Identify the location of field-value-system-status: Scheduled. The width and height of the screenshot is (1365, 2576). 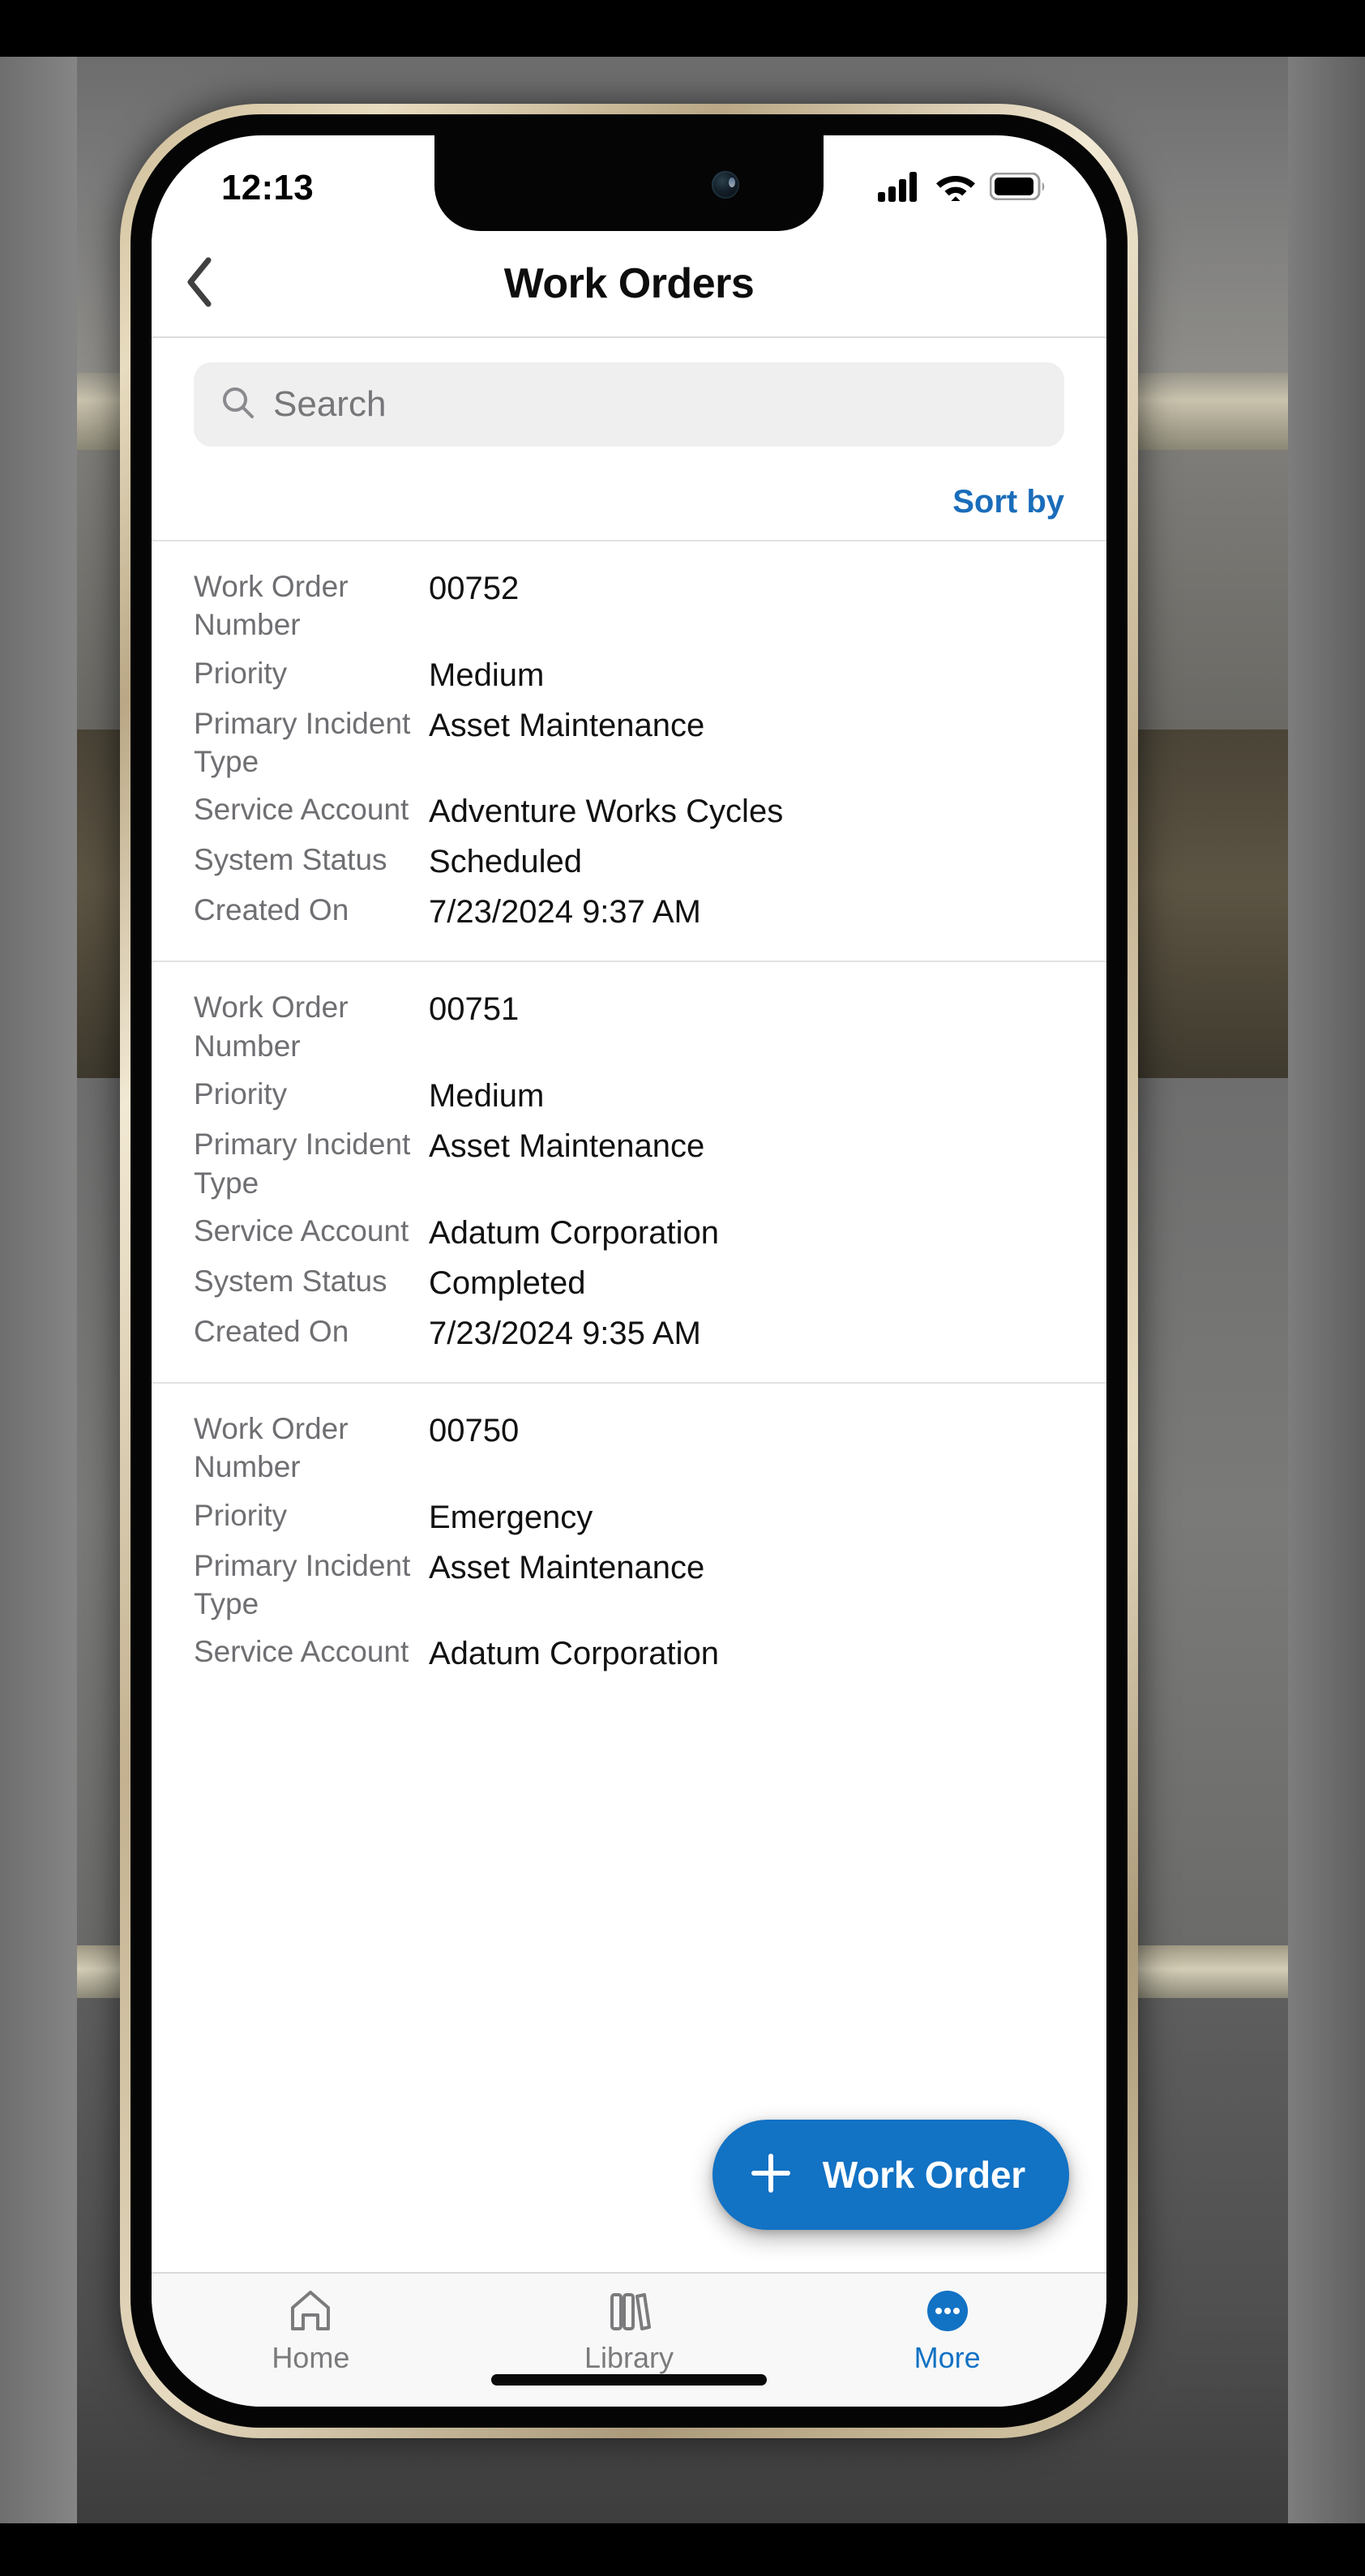
(506, 862).